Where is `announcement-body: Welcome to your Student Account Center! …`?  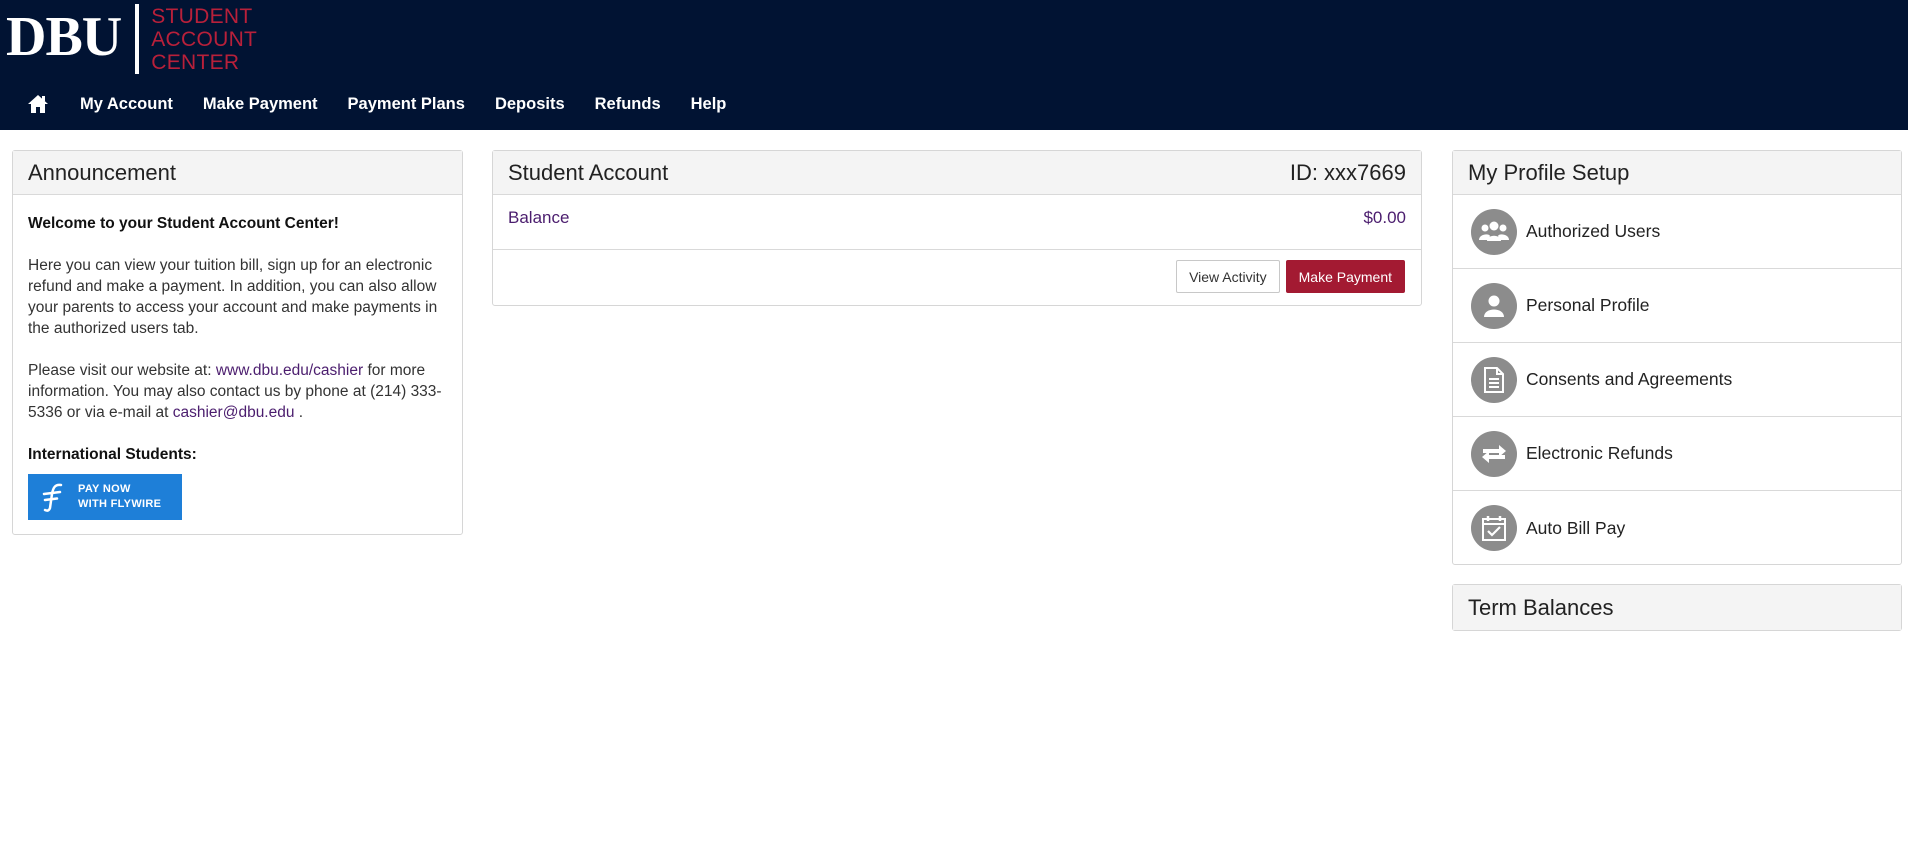 announcement-body: Welcome to your Student Account Center! … is located at coordinates (237, 357).